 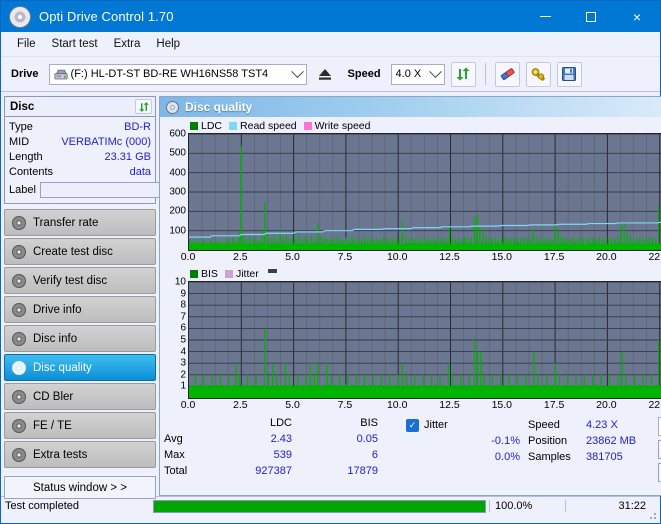 I want to click on sidebar-item-disc-info: Disc info, so click(x=80, y=338).